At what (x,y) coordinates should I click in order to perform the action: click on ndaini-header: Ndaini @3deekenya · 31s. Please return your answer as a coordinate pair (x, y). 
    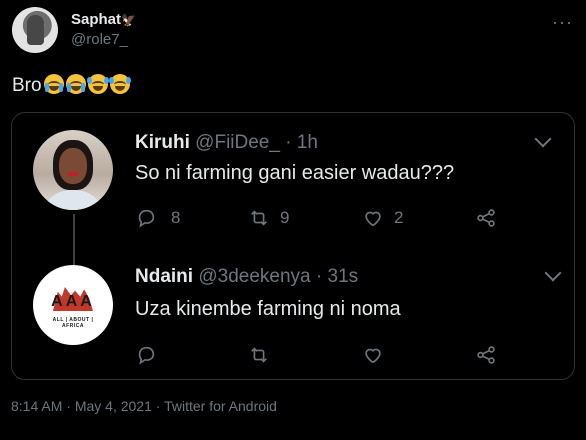
    Looking at the image, I should click on (246, 277).